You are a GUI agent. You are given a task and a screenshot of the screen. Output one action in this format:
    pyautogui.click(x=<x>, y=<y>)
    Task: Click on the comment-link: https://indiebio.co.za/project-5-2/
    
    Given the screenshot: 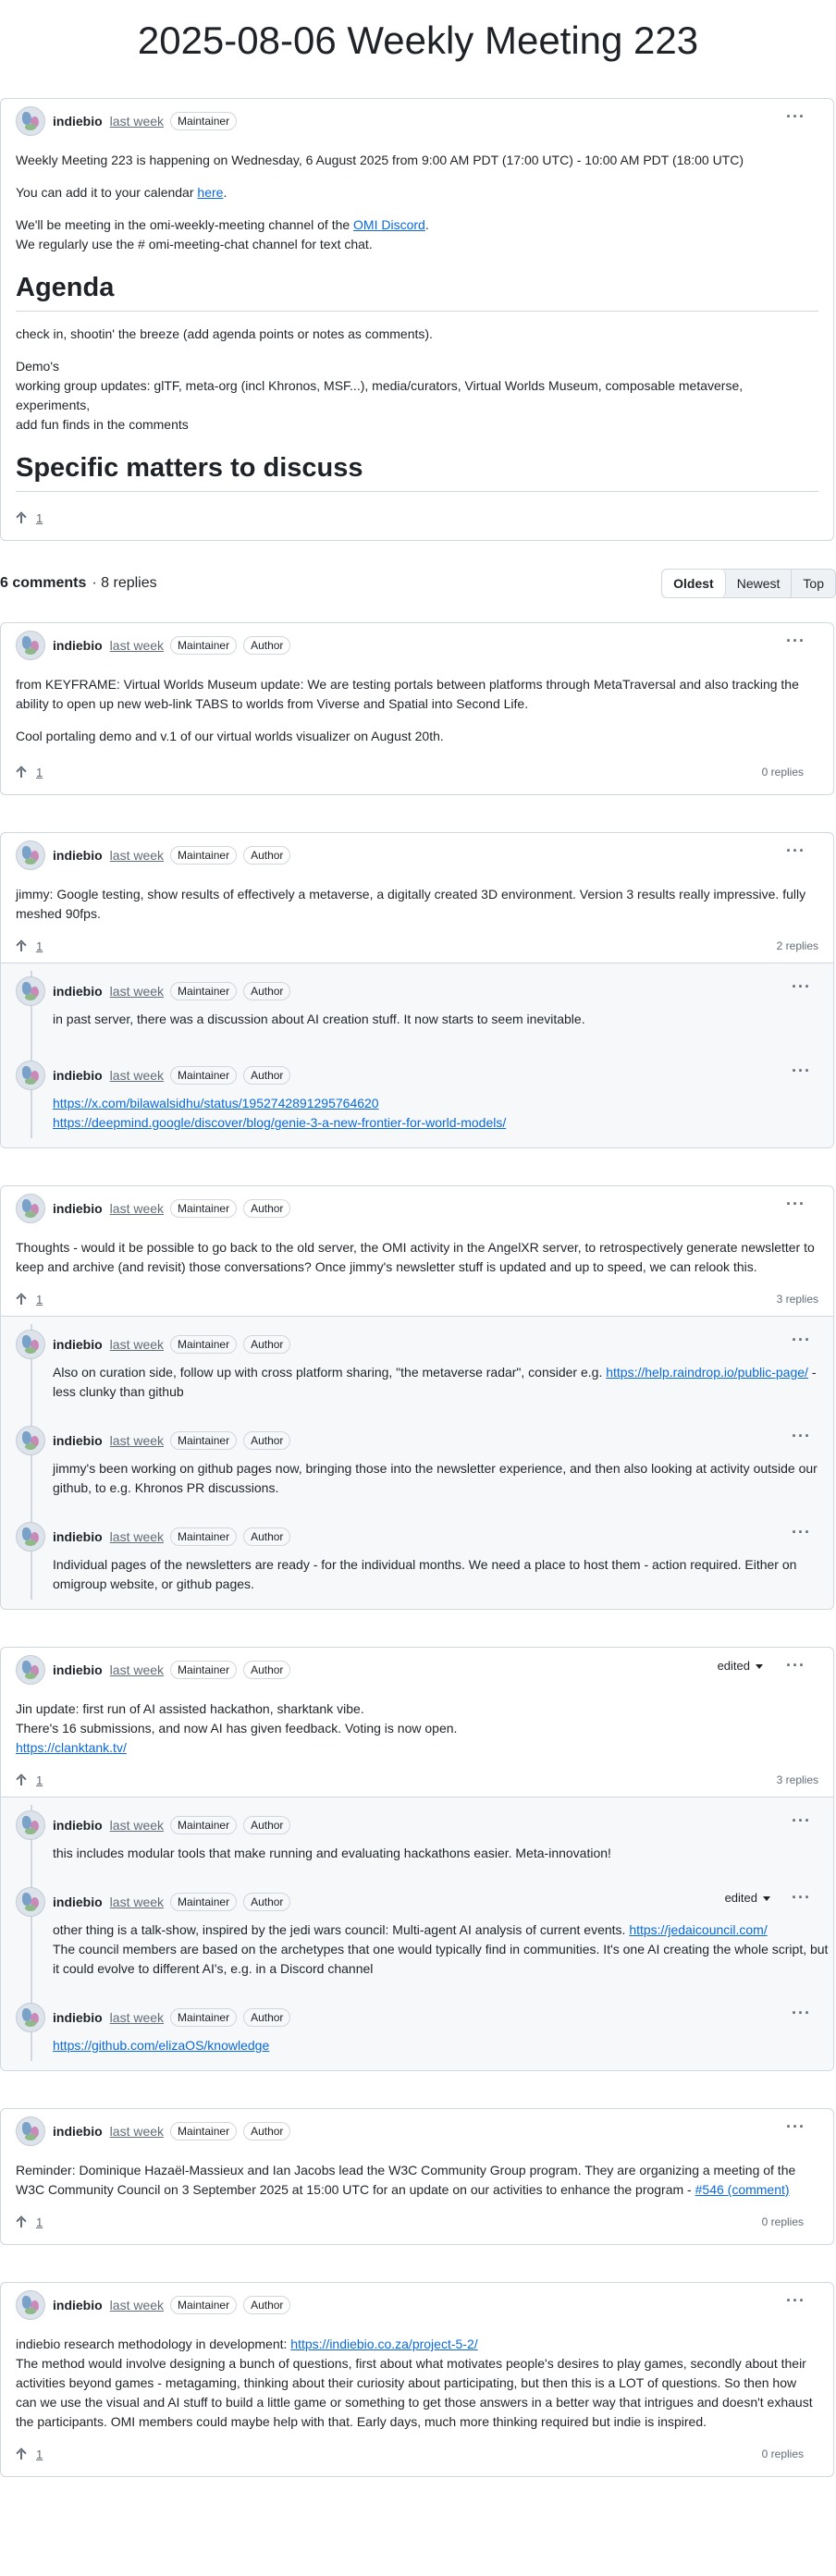 What is the action you would take?
    pyautogui.click(x=384, y=2344)
    